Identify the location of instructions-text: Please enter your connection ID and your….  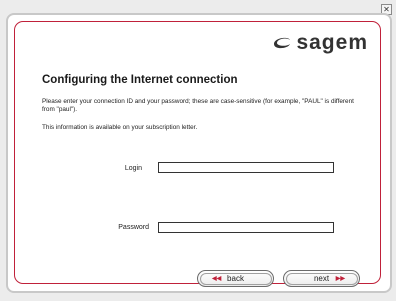
(198, 105).